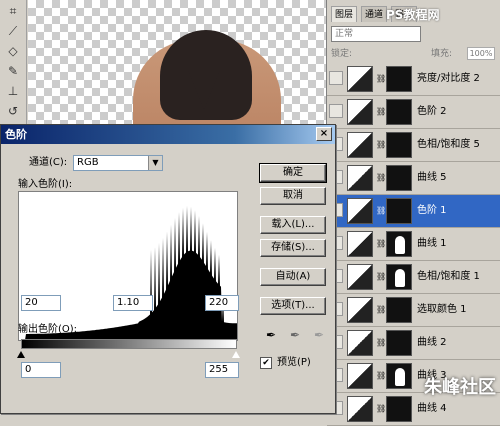  I want to click on tab-layers: 图层, so click(344, 14).